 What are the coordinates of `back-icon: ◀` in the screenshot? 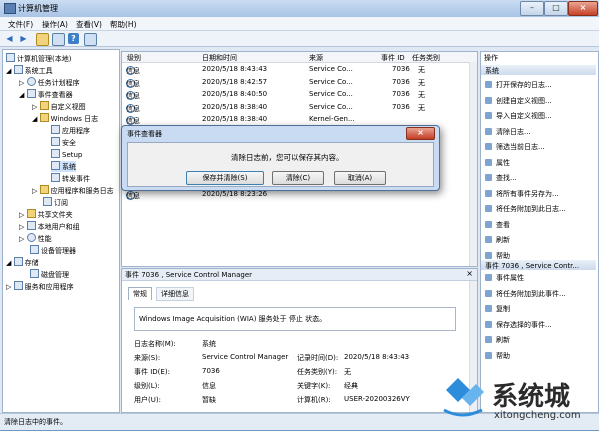 It's located at (9, 38).